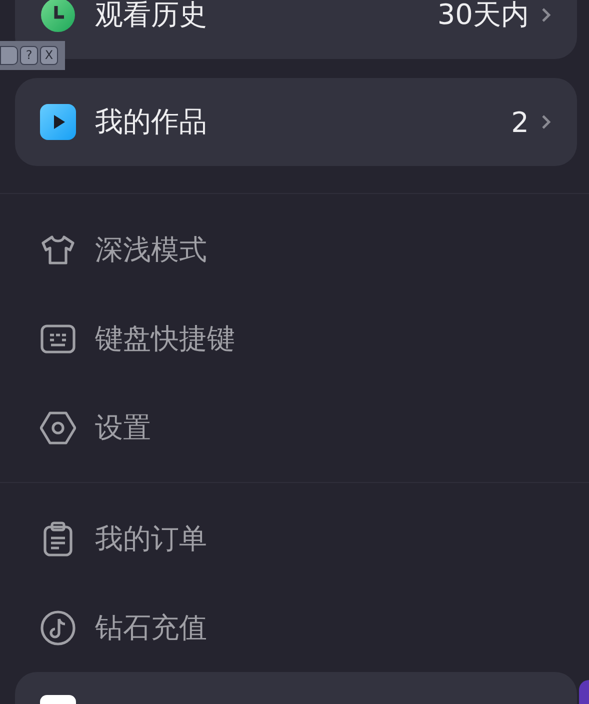  What do you see at coordinates (151, 16) in the screenshot?
I see `card-label: 观看历史` at bounding box center [151, 16].